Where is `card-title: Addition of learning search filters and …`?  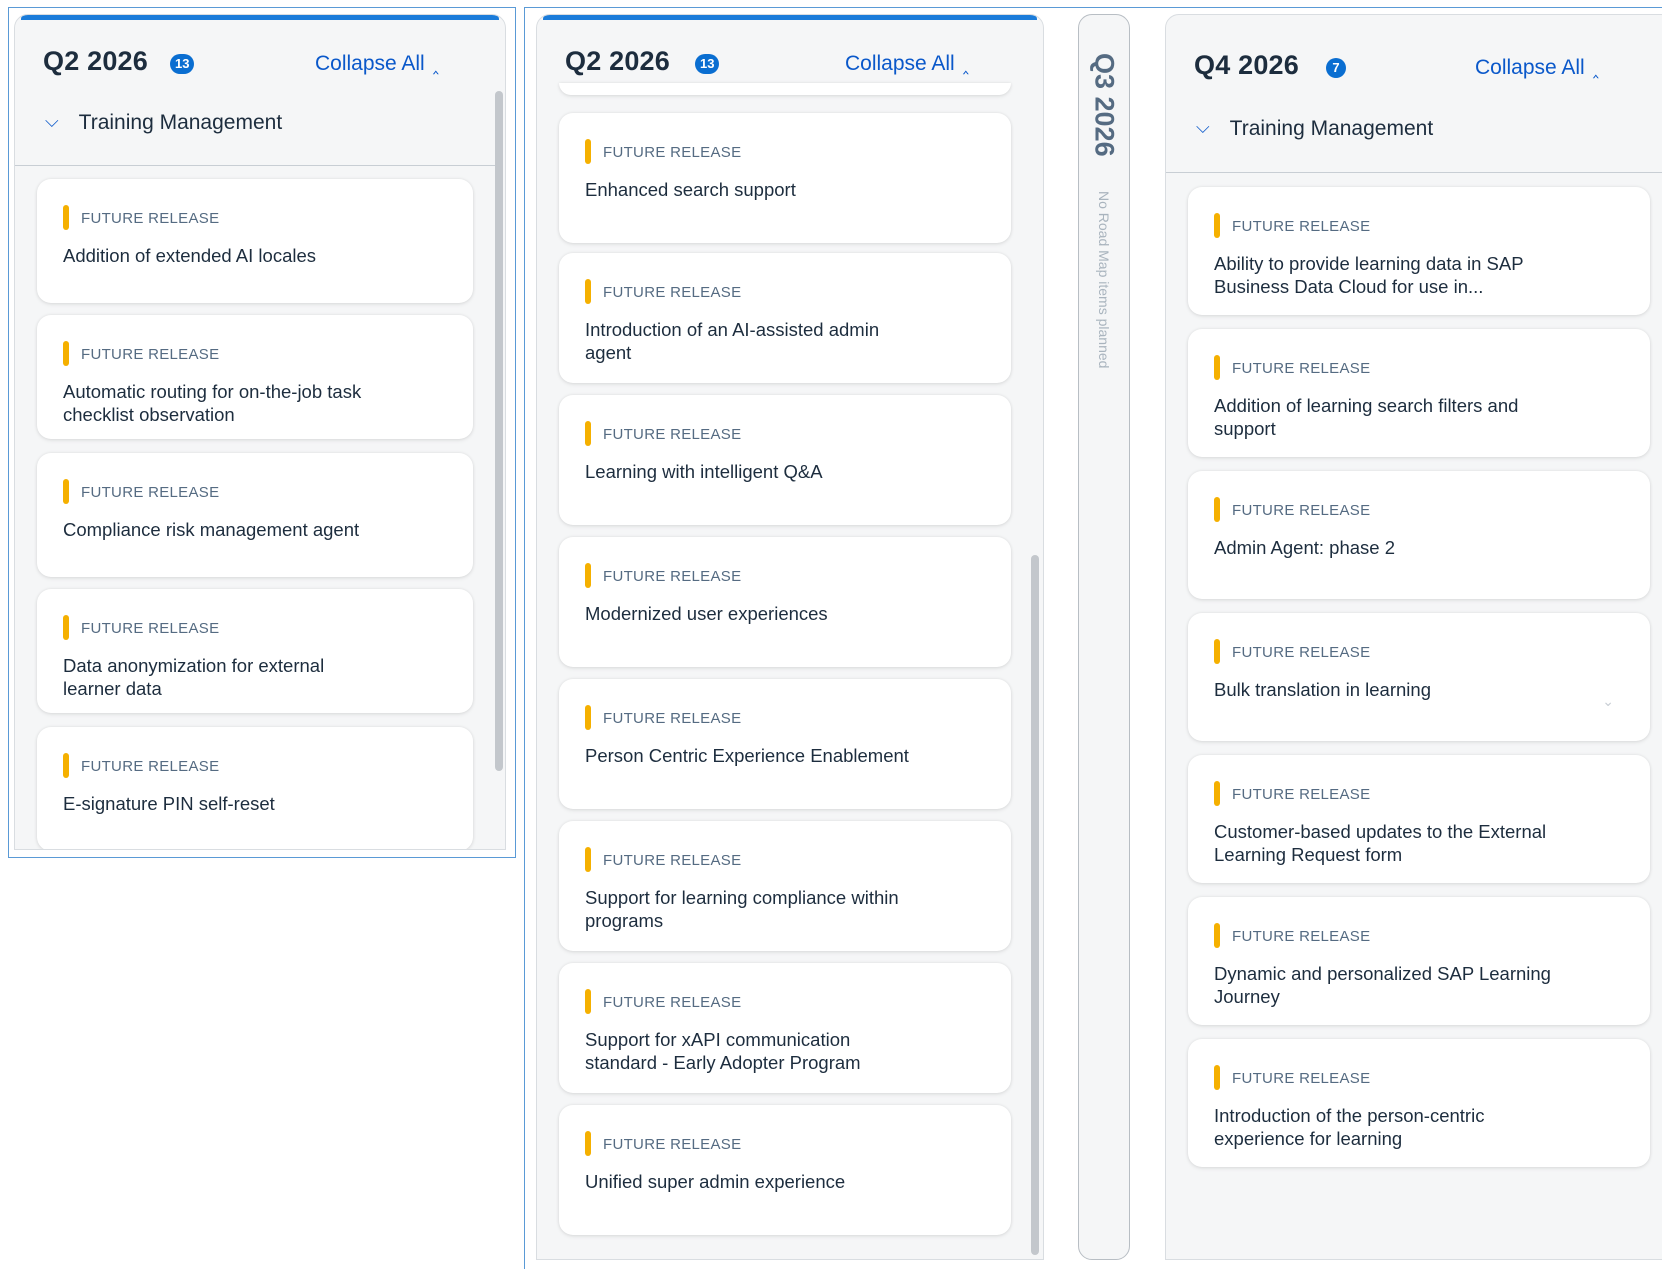
card-title: Addition of learning search filters and … is located at coordinates (1387, 417).